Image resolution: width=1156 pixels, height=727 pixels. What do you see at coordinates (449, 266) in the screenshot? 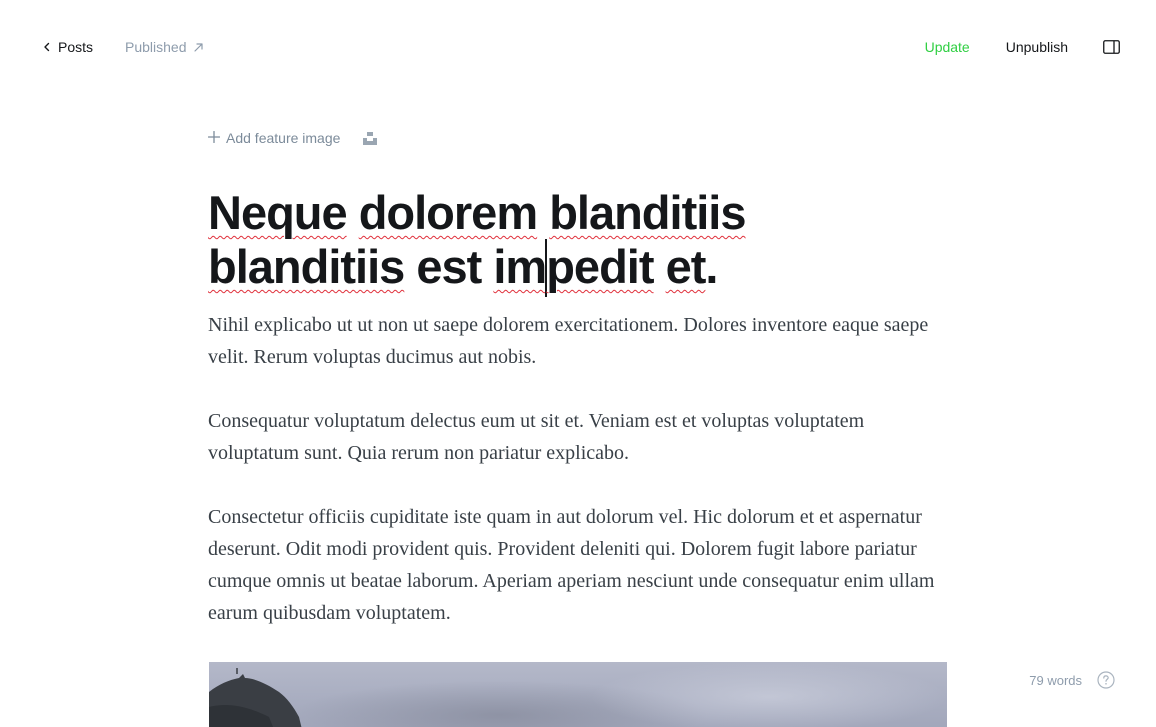
I see `title-word: est` at bounding box center [449, 266].